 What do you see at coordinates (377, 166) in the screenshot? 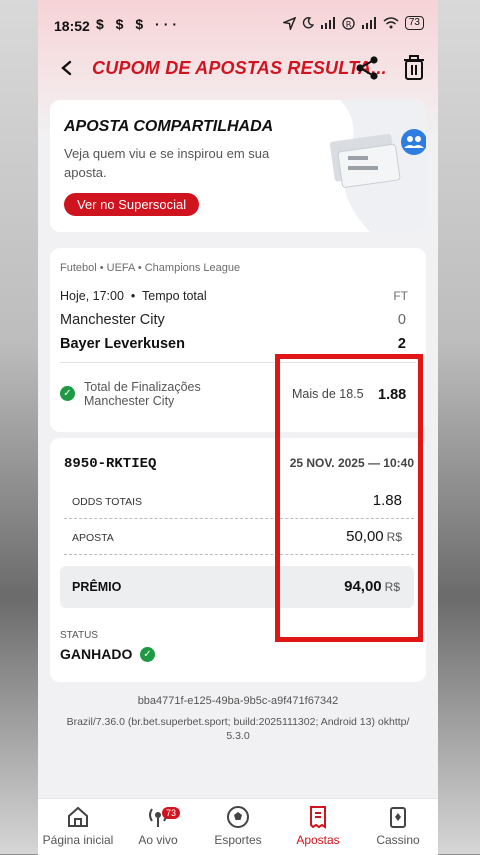
I see `shared-ticket-illustration` at bounding box center [377, 166].